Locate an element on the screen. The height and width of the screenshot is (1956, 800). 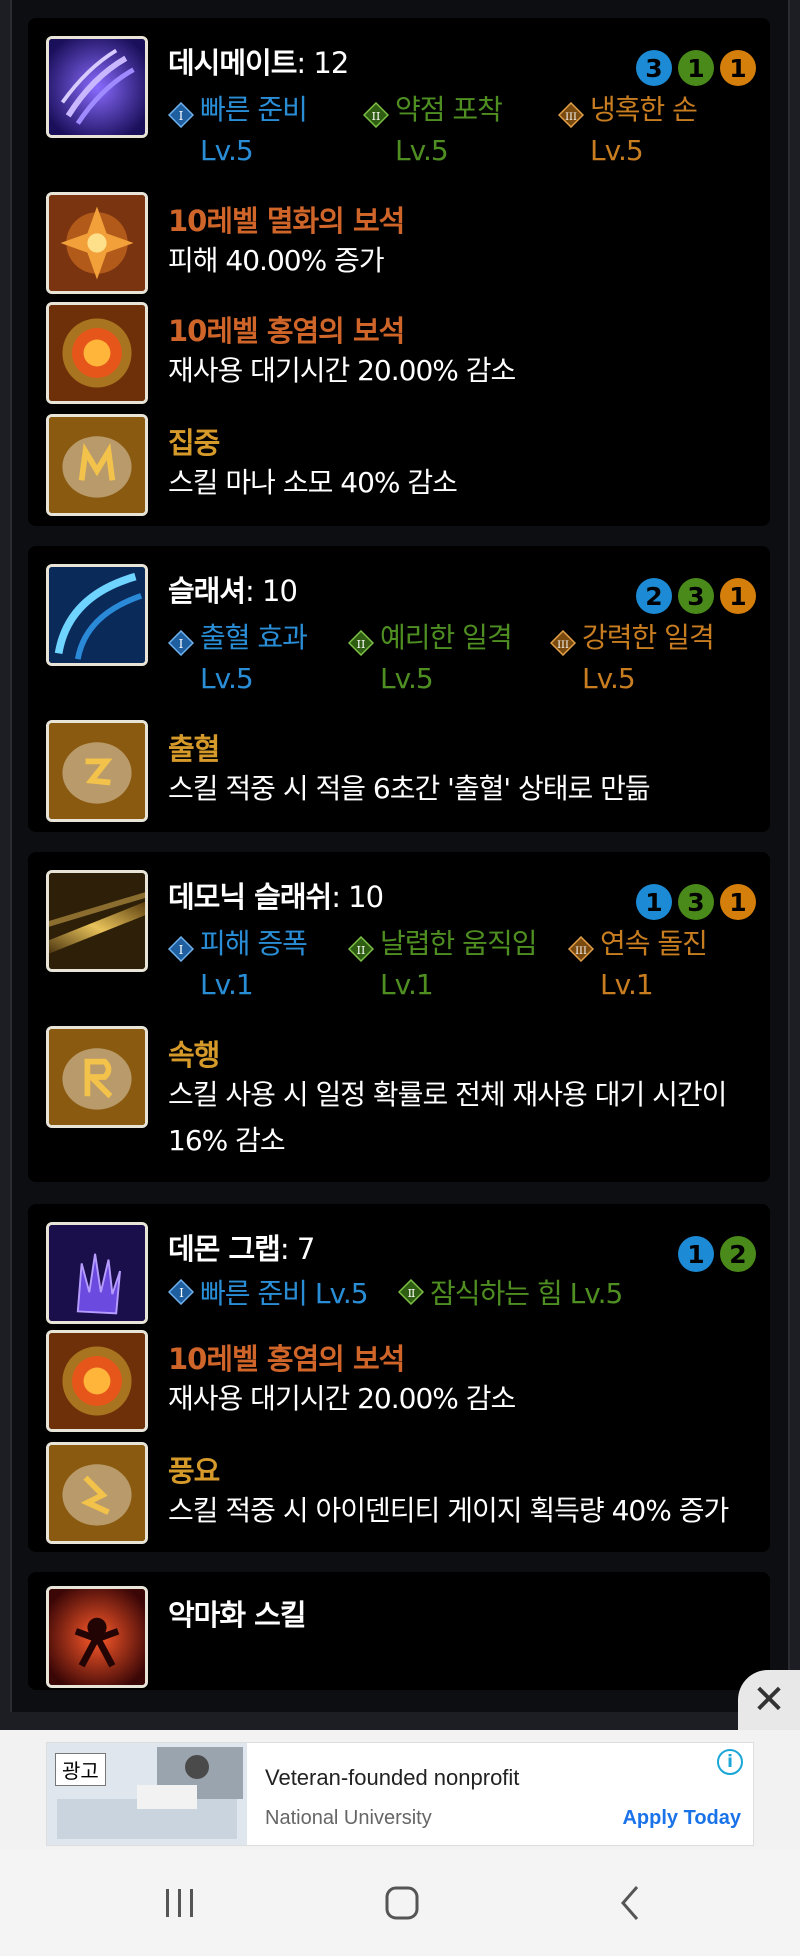
ad-title: Veteran-founded nonprofit is located at coordinates (392, 1778).